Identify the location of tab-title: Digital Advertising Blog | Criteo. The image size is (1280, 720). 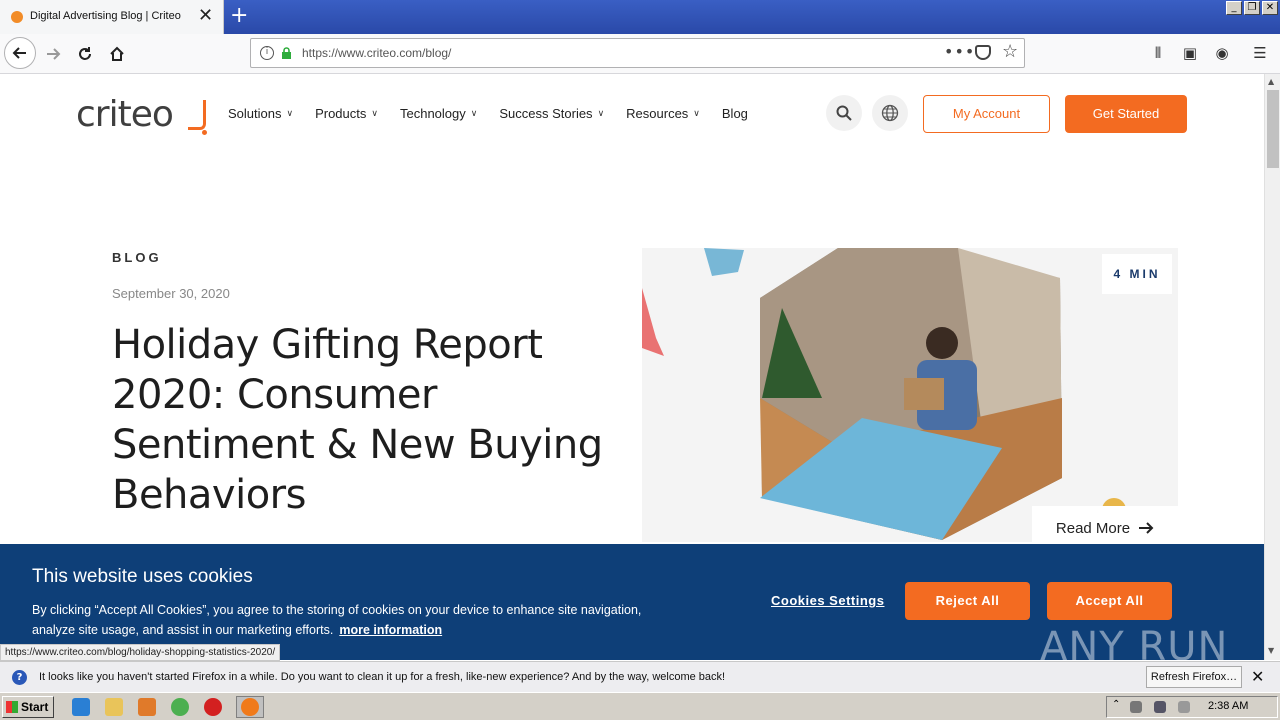
(105, 16).